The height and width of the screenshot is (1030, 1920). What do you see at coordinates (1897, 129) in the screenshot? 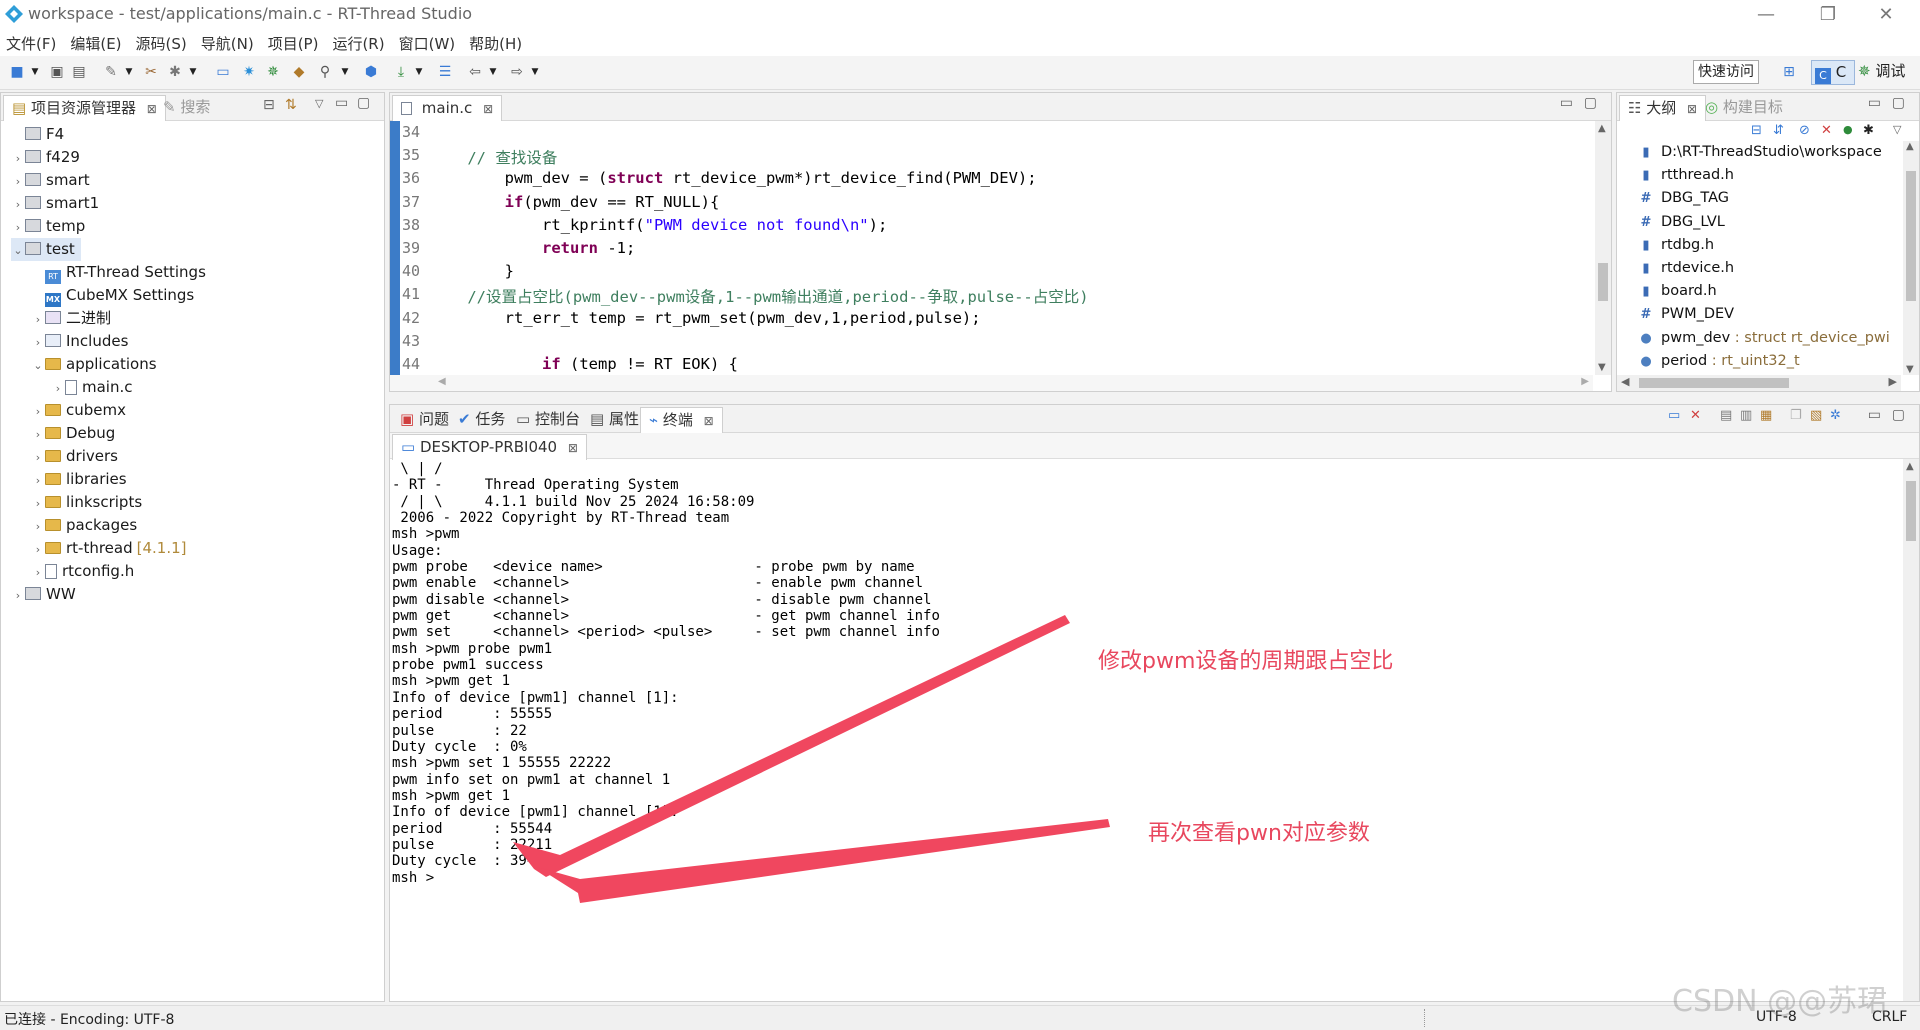
I see `outline-menu-icon: ▽` at bounding box center [1897, 129].